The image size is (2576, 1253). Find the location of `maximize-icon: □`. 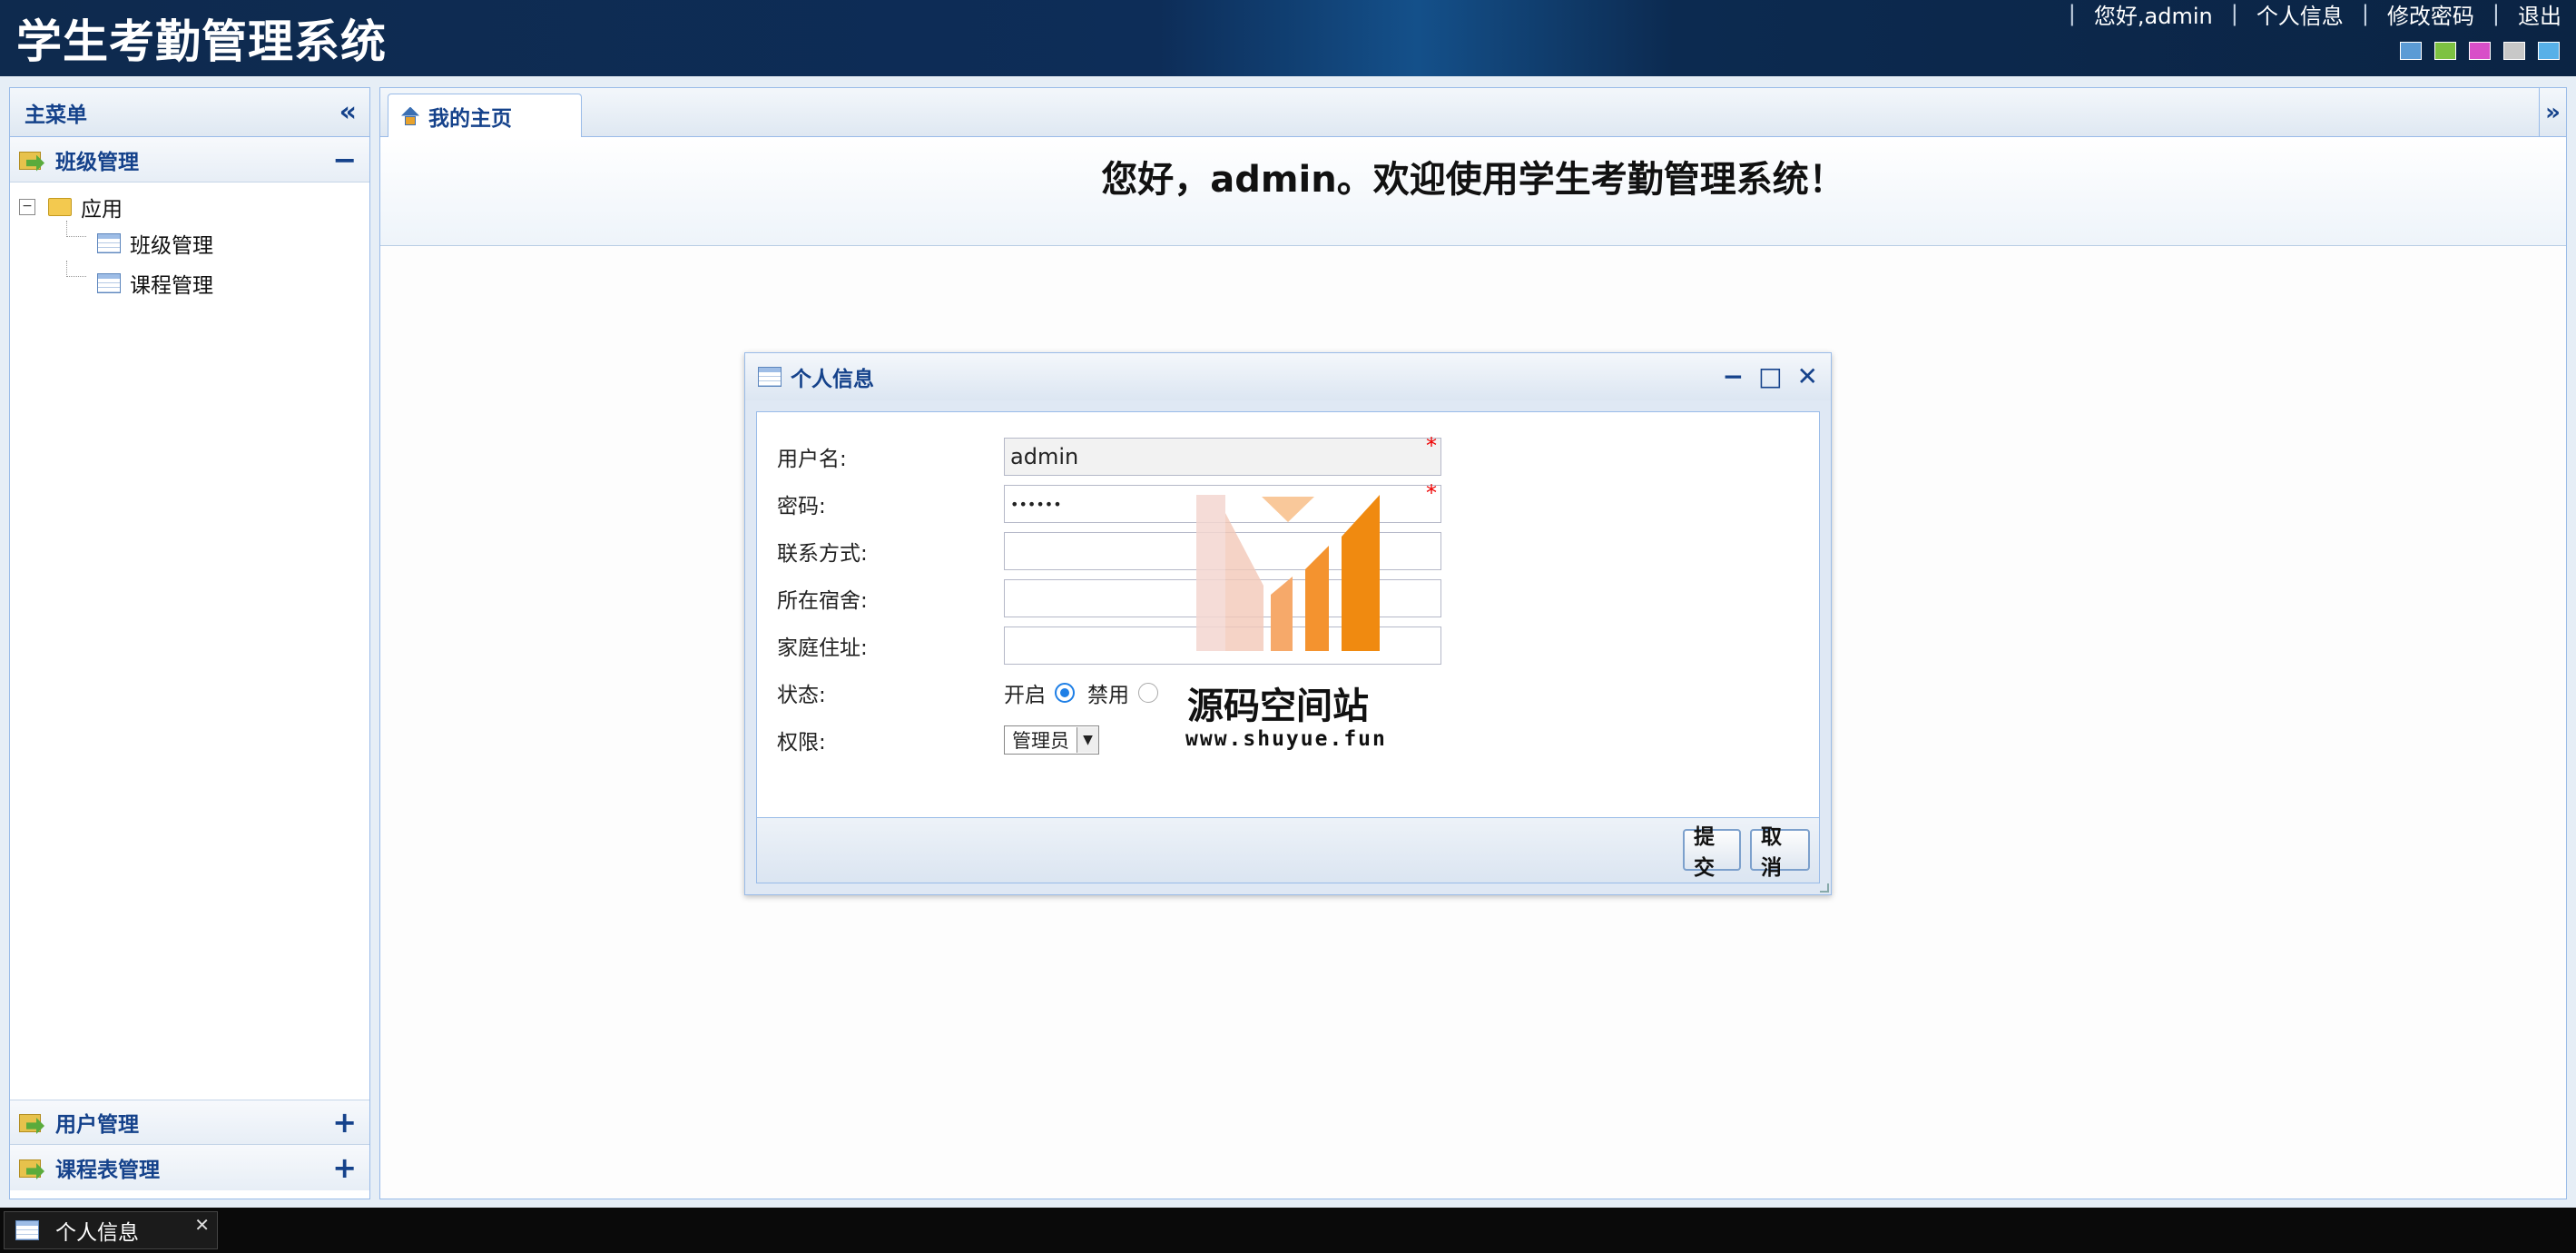

maximize-icon: □ is located at coordinates (1770, 377).